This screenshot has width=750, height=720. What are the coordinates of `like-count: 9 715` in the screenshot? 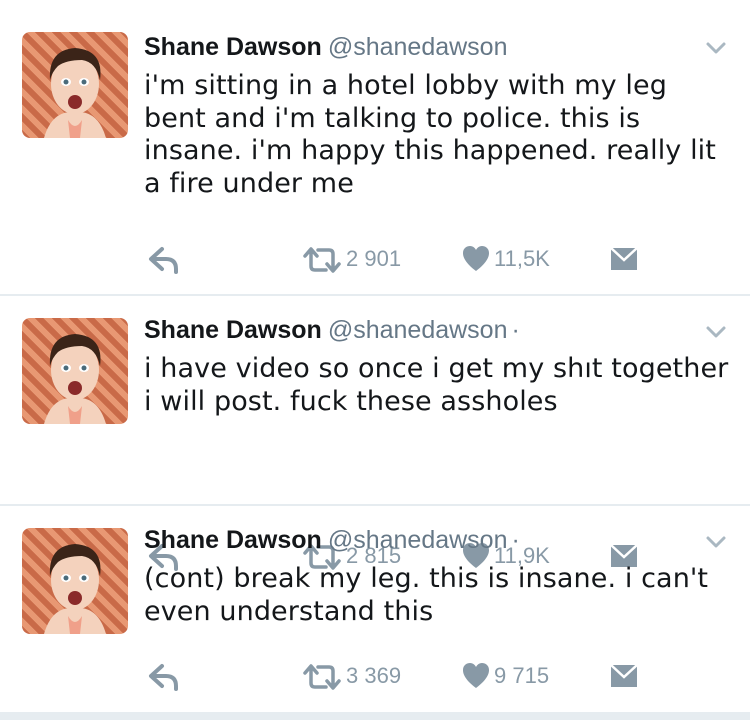 It's located at (522, 675).